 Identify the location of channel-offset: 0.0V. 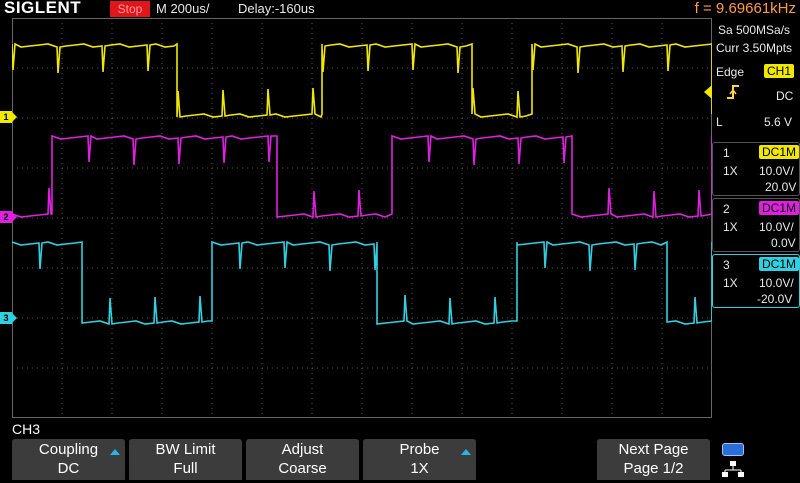
(783, 243).